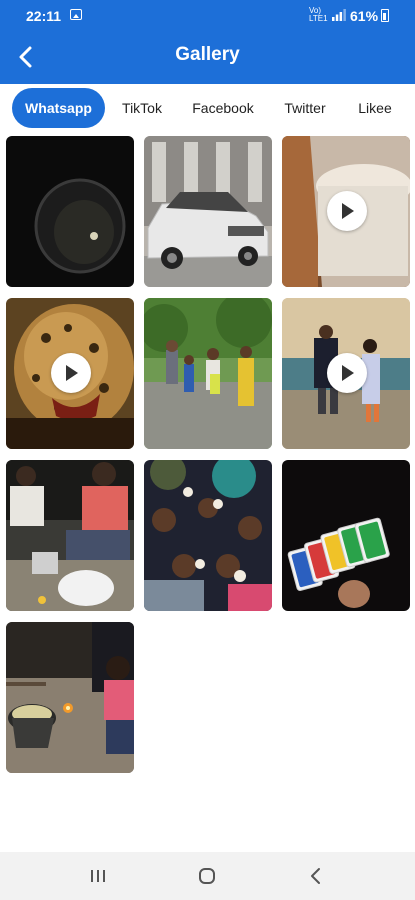  I want to click on network-type-label: Vo) LTE1, so click(318, 15).